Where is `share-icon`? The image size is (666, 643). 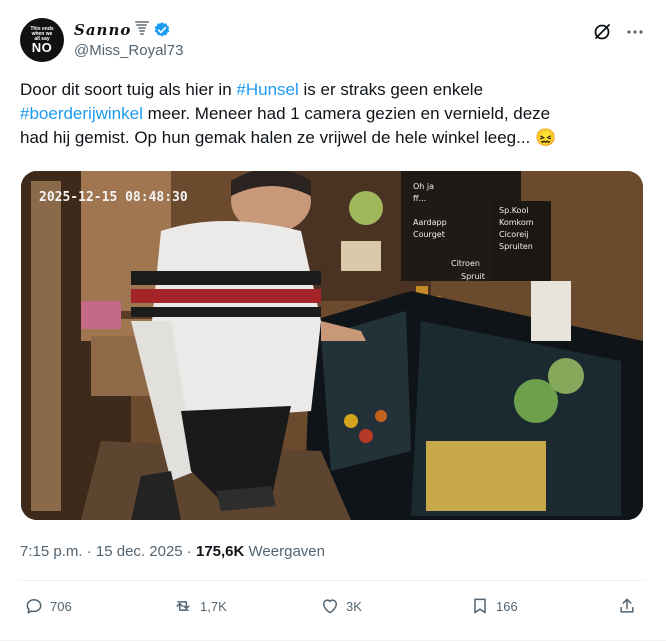
share-icon is located at coordinates (627, 606).